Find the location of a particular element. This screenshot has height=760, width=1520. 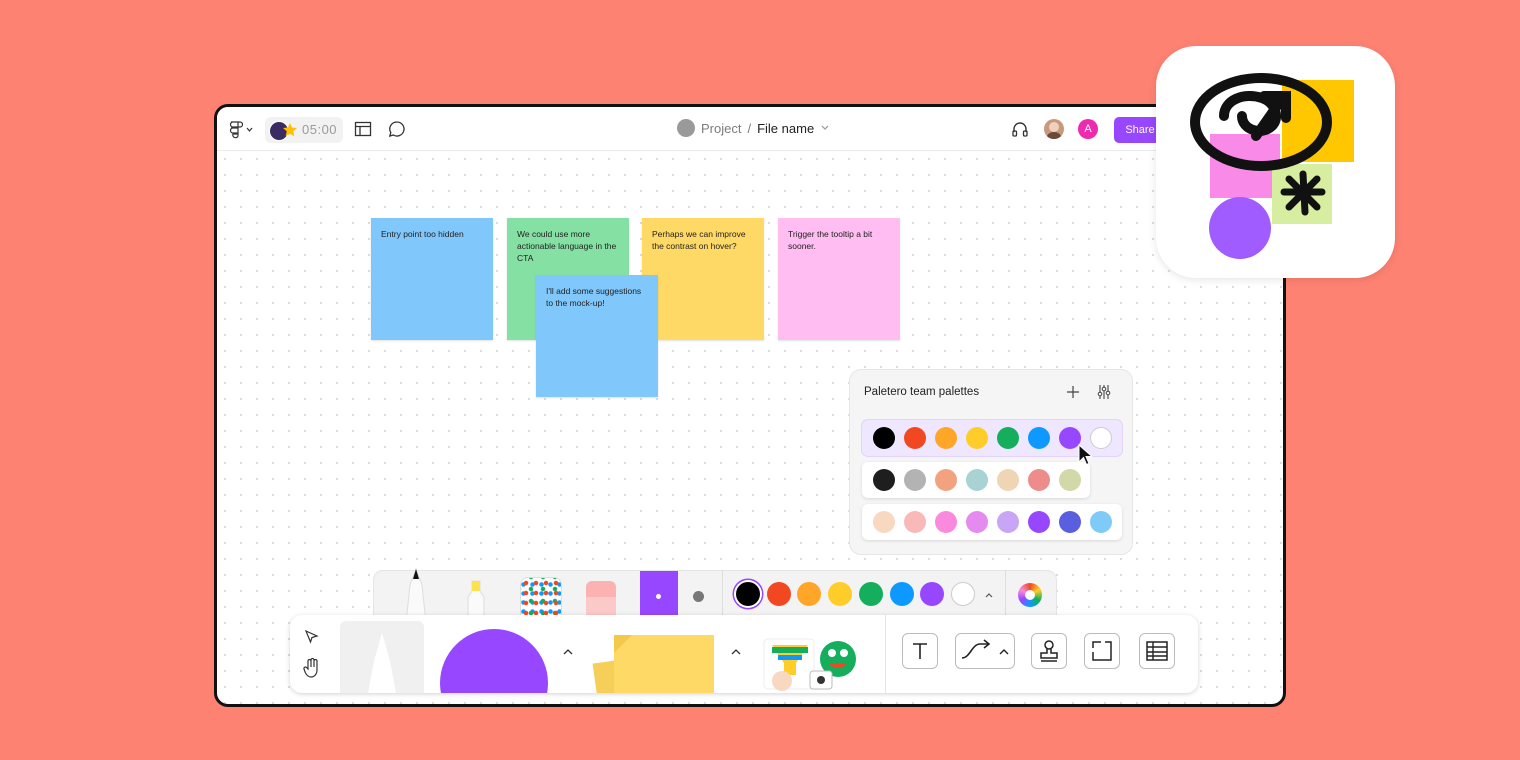

sticky-note: Trigger the tooltip a bit sooner. is located at coordinates (839, 279).